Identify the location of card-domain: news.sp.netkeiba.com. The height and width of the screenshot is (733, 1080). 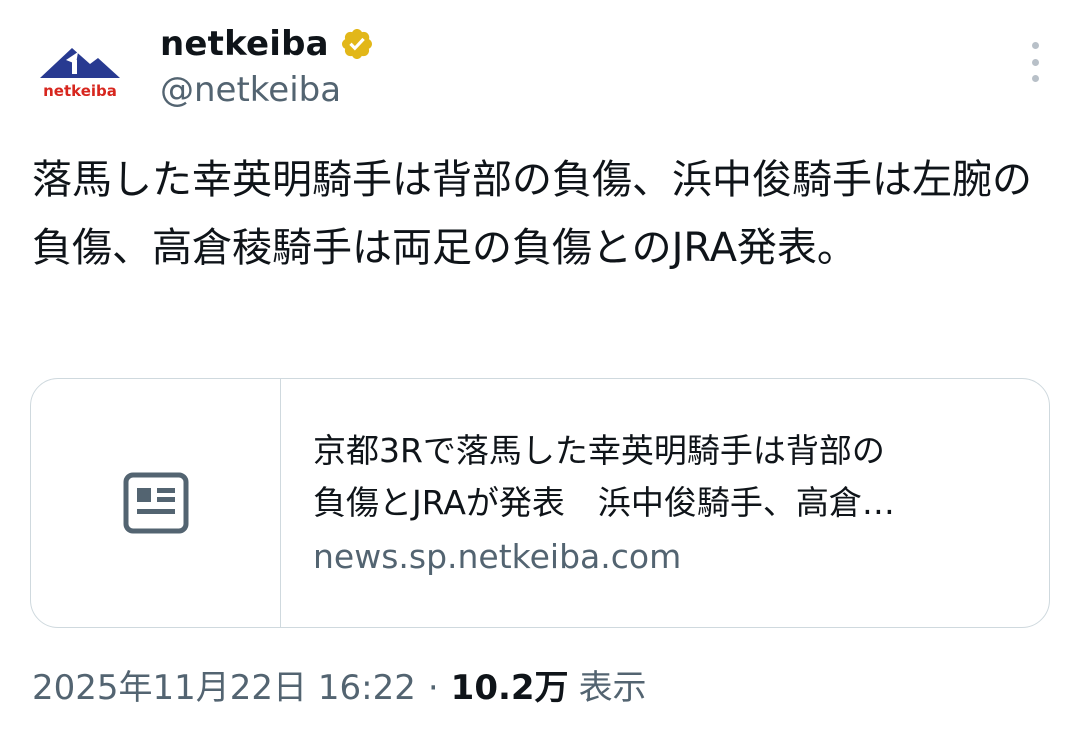
(497, 556).